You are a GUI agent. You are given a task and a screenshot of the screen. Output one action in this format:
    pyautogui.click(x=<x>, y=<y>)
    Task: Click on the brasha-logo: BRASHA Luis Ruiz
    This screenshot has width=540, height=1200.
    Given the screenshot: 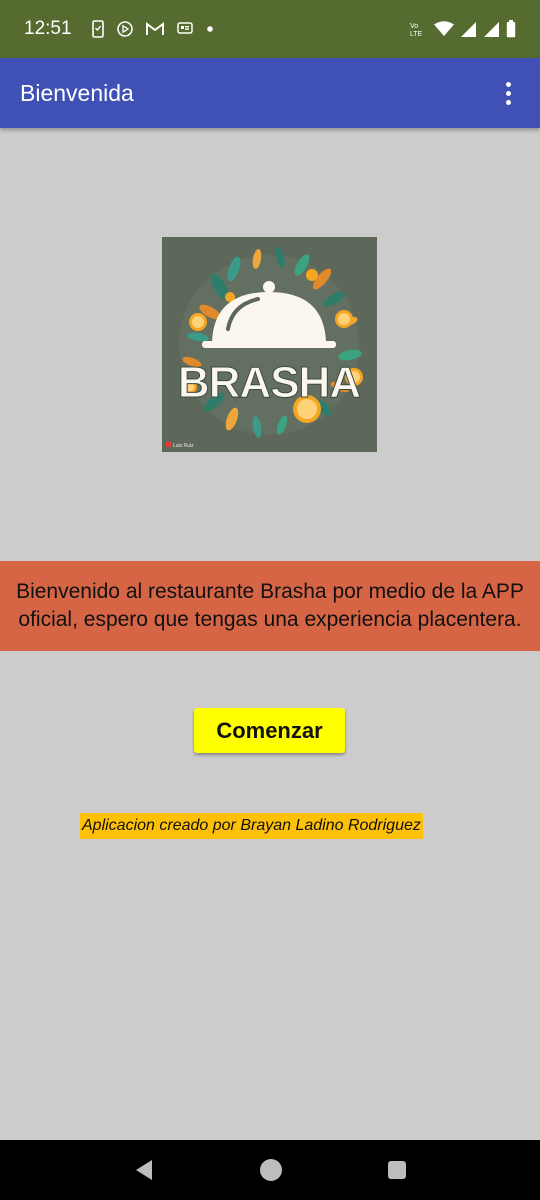 What is the action you would take?
    pyautogui.click(x=269, y=344)
    